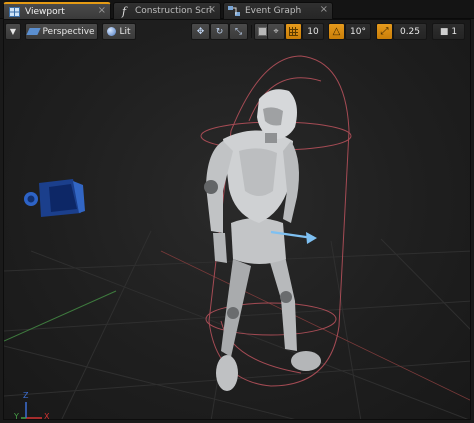 The height and width of the screenshot is (423, 474). I want to click on grid-snap-icon, so click(293, 31).